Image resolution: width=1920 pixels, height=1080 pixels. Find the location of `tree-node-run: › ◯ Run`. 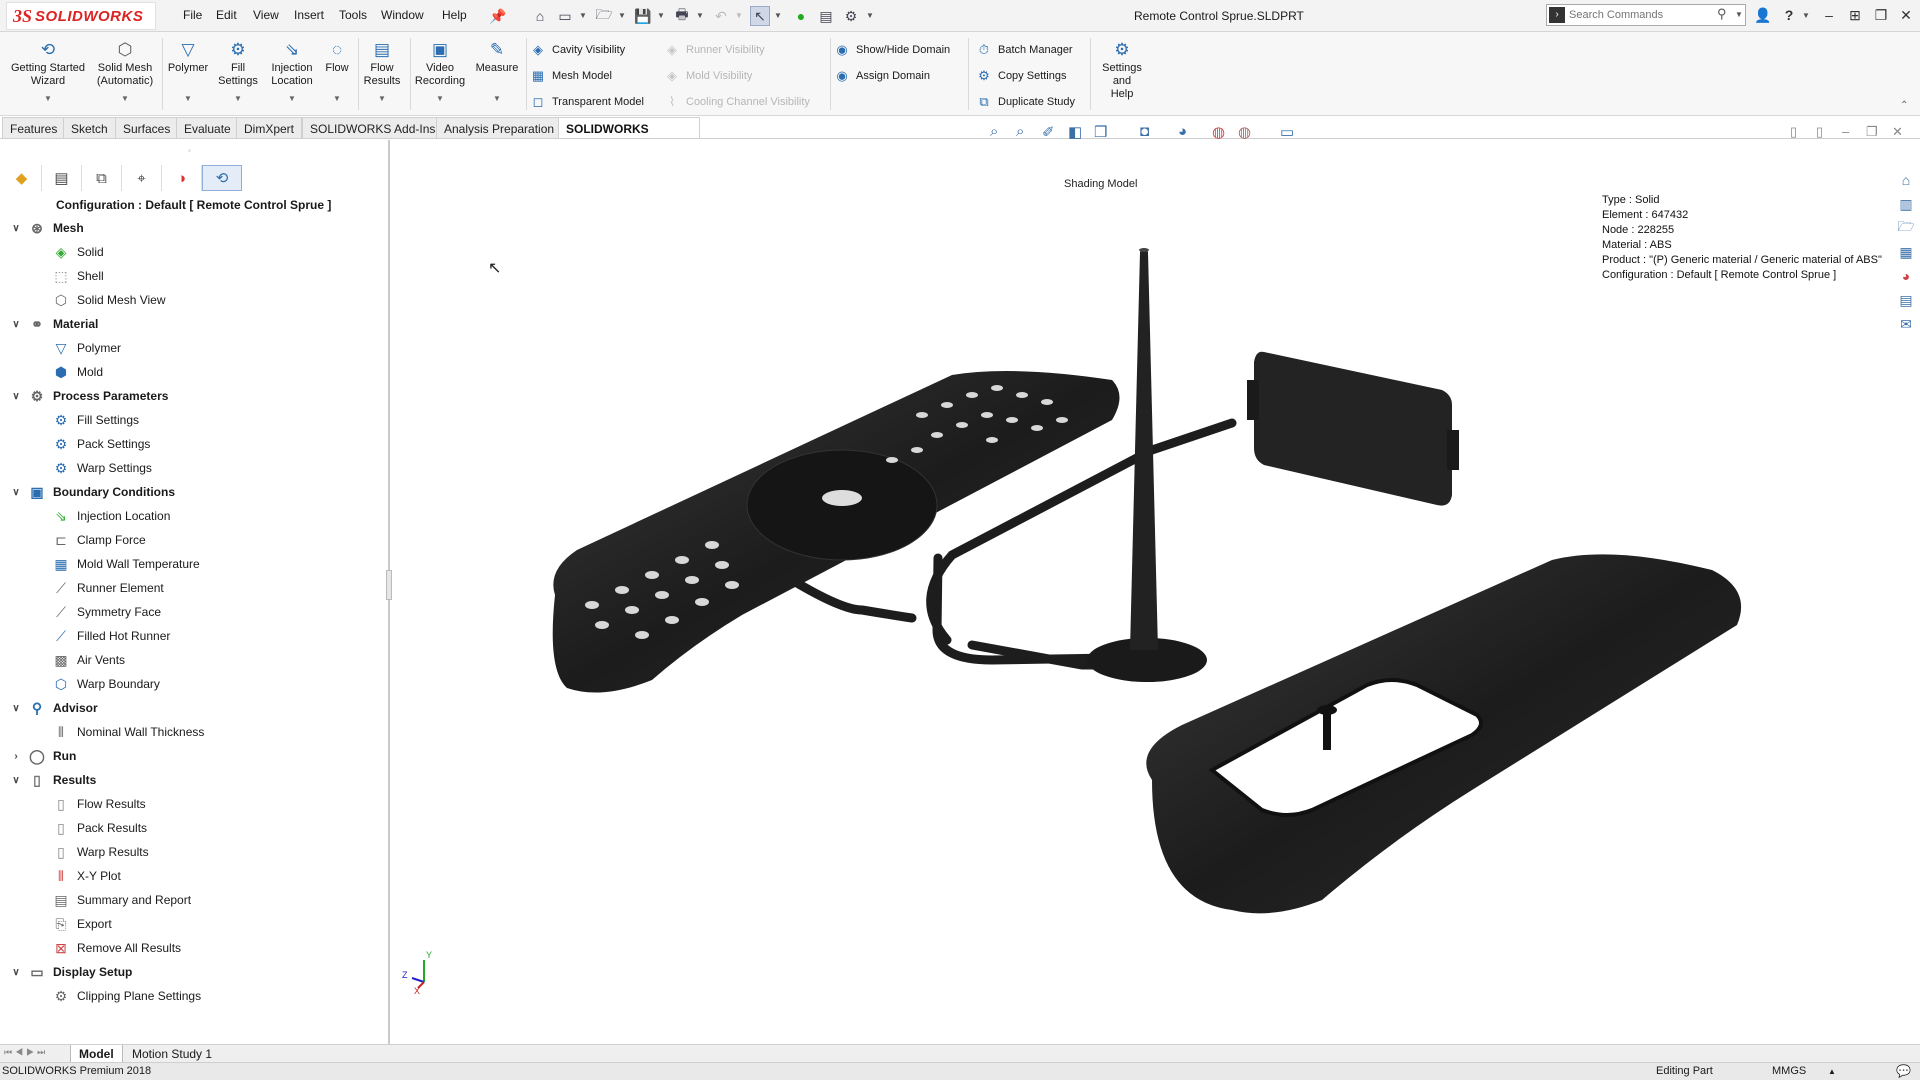

tree-node-run: › ◯ Run is located at coordinates (43, 756).